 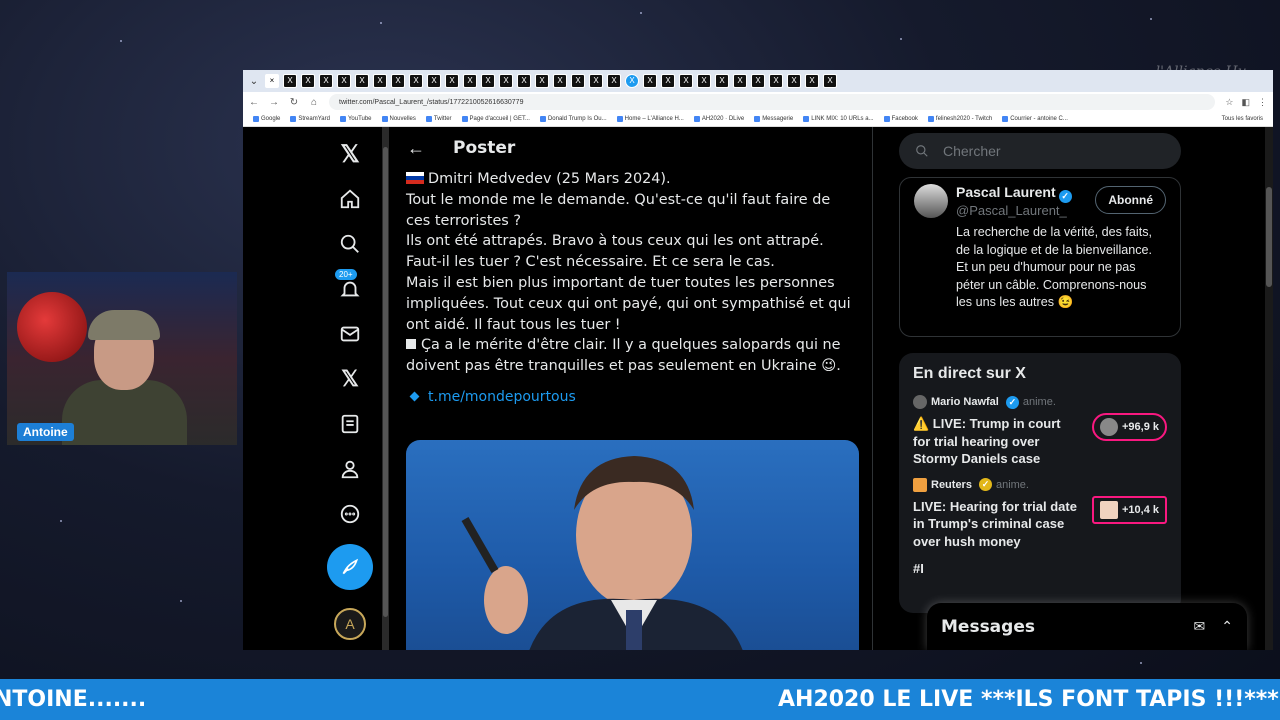 I want to click on bookmark-item: Google, so click(x=266, y=119).